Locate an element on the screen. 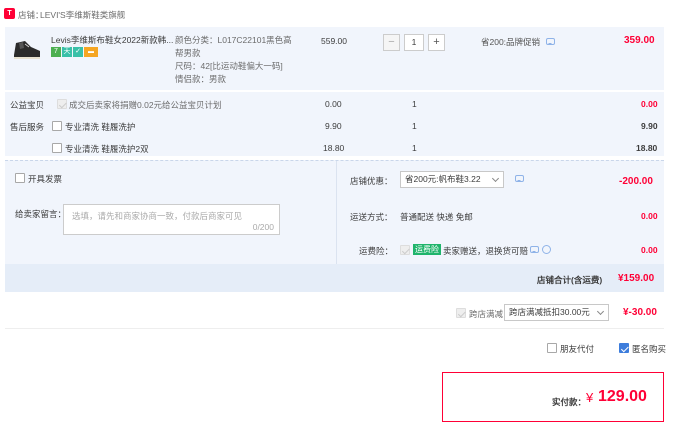  pay-box: 实付款： ¥ 129.00 is located at coordinates (553, 397).